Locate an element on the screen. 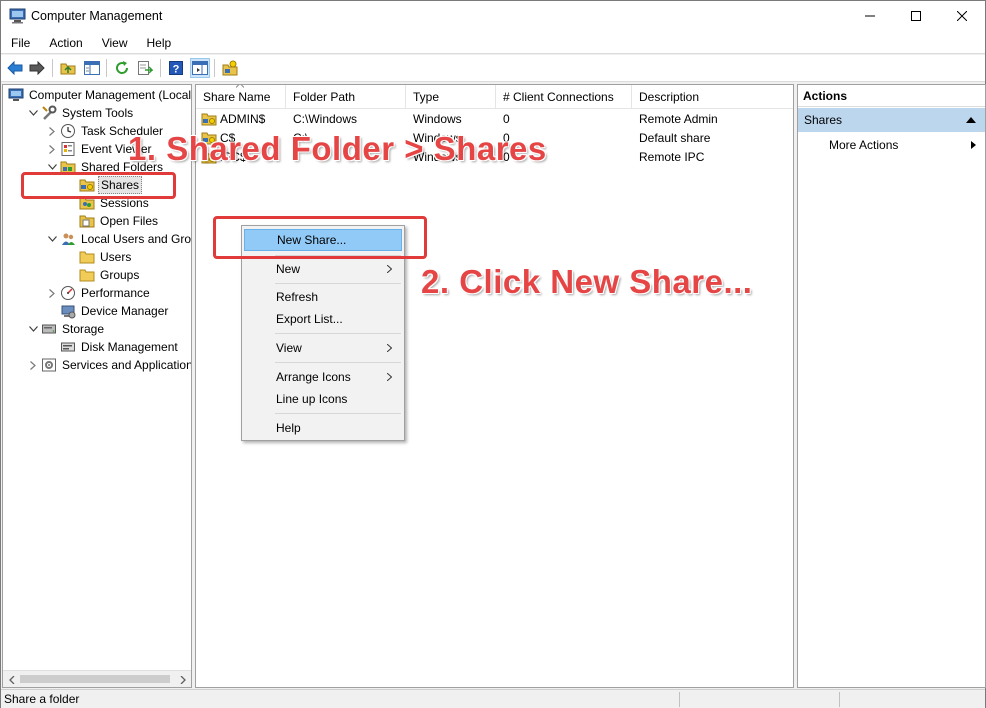 The image size is (986, 708). tree-item-device-manager: Device Manager is located at coordinates (108, 311).